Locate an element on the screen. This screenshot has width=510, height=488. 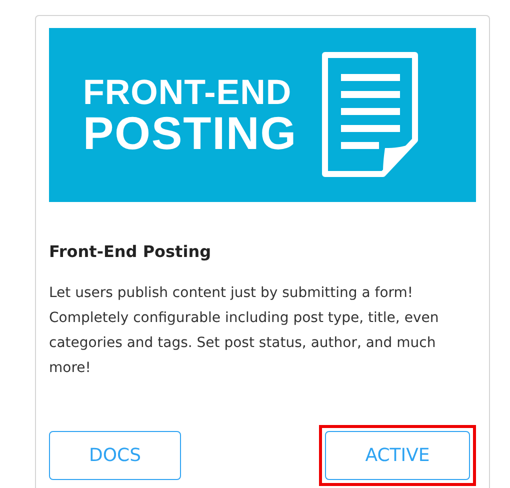
document-icon is located at coordinates (370, 115).